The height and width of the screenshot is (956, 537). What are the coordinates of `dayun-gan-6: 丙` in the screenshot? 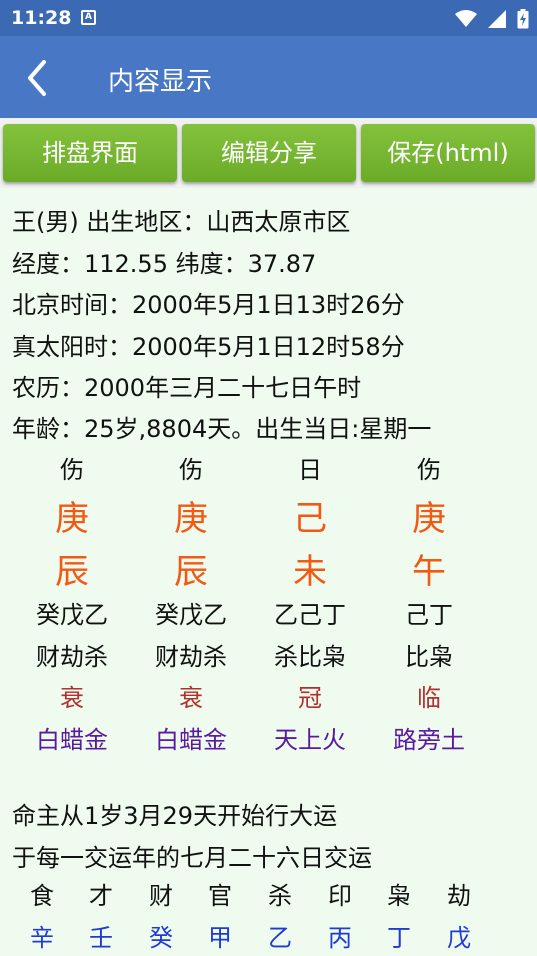 It's located at (340, 938).